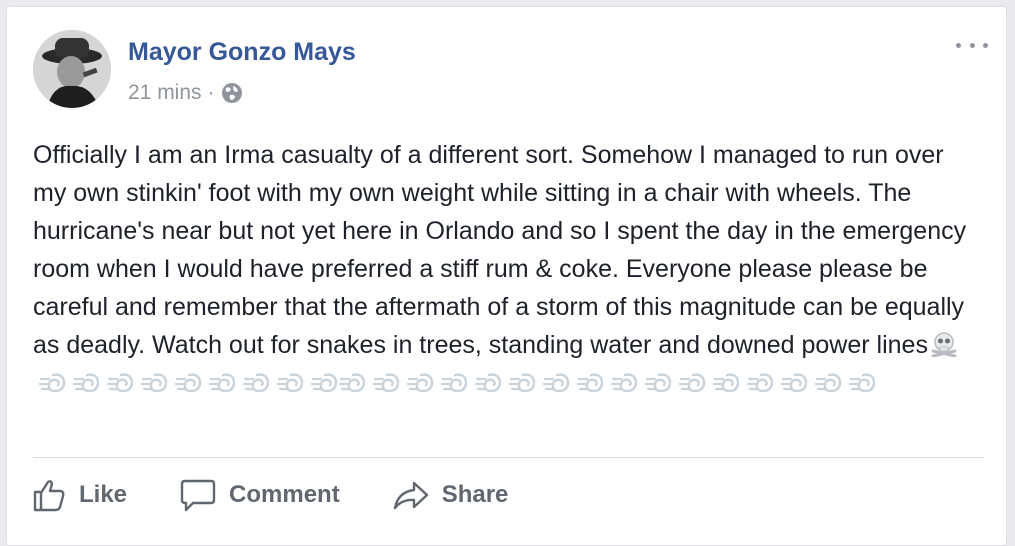 The height and width of the screenshot is (546, 1015). I want to click on share-arrow-icon, so click(410, 495).